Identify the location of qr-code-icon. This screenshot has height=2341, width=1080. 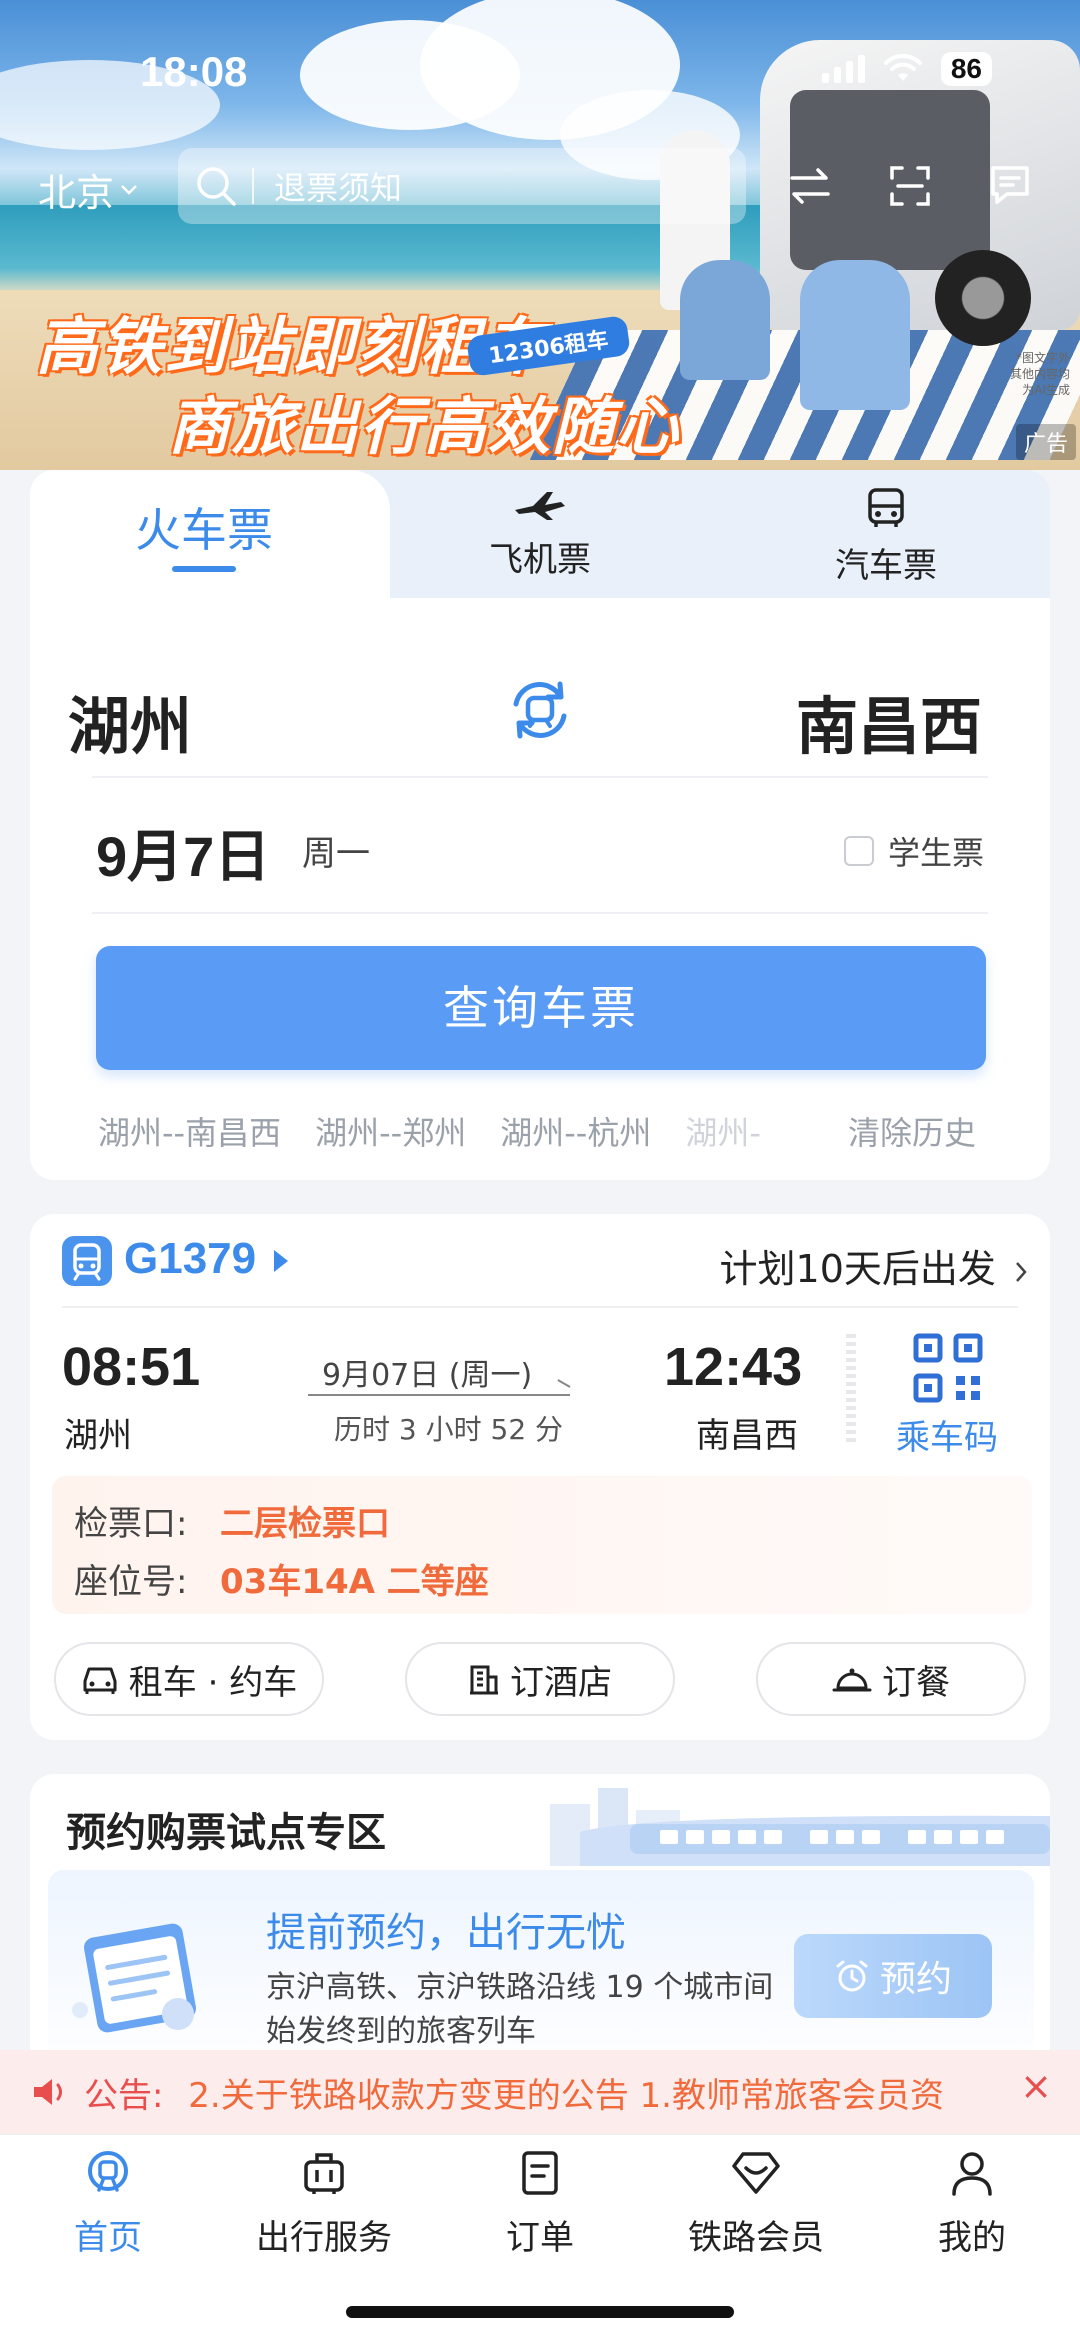
(948, 1368).